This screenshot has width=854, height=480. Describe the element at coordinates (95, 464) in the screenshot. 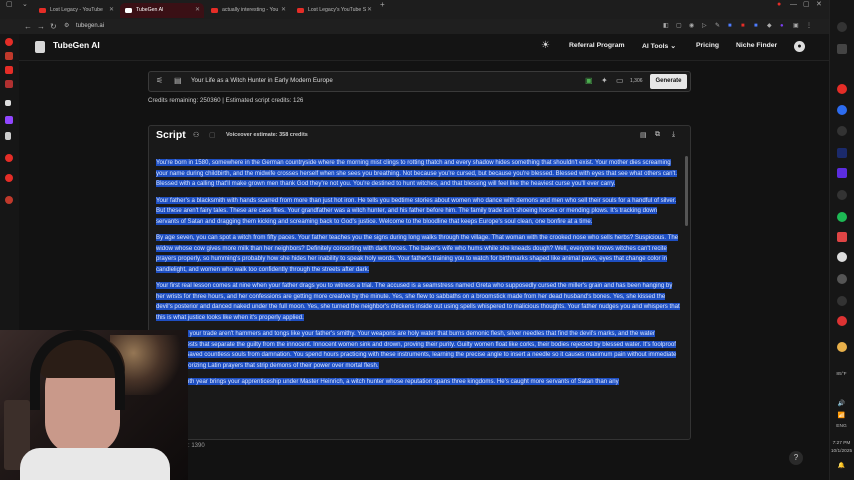

I see `streamer-shirt` at that location.